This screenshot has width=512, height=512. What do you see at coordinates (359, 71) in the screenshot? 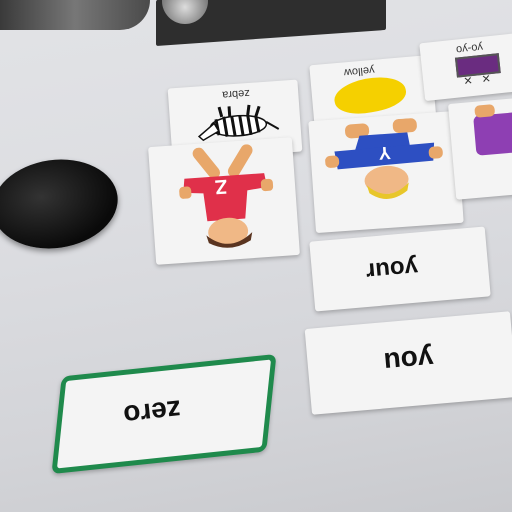
I see `yellow-label: yellow` at bounding box center [359, 71].